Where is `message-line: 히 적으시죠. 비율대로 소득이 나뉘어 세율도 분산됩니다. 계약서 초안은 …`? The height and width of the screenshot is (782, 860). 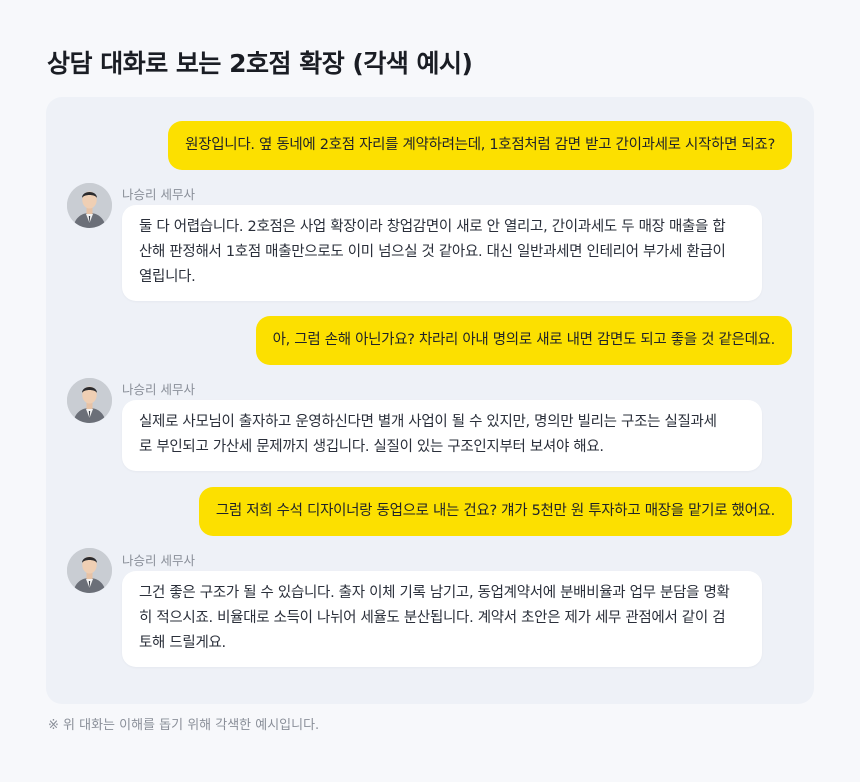
message-line: 히 적으시죠. 비율대로 소득이 나뉘어 세율도 분산됩니다. 계약서 초안은 … is located at coordinates (432, 618).